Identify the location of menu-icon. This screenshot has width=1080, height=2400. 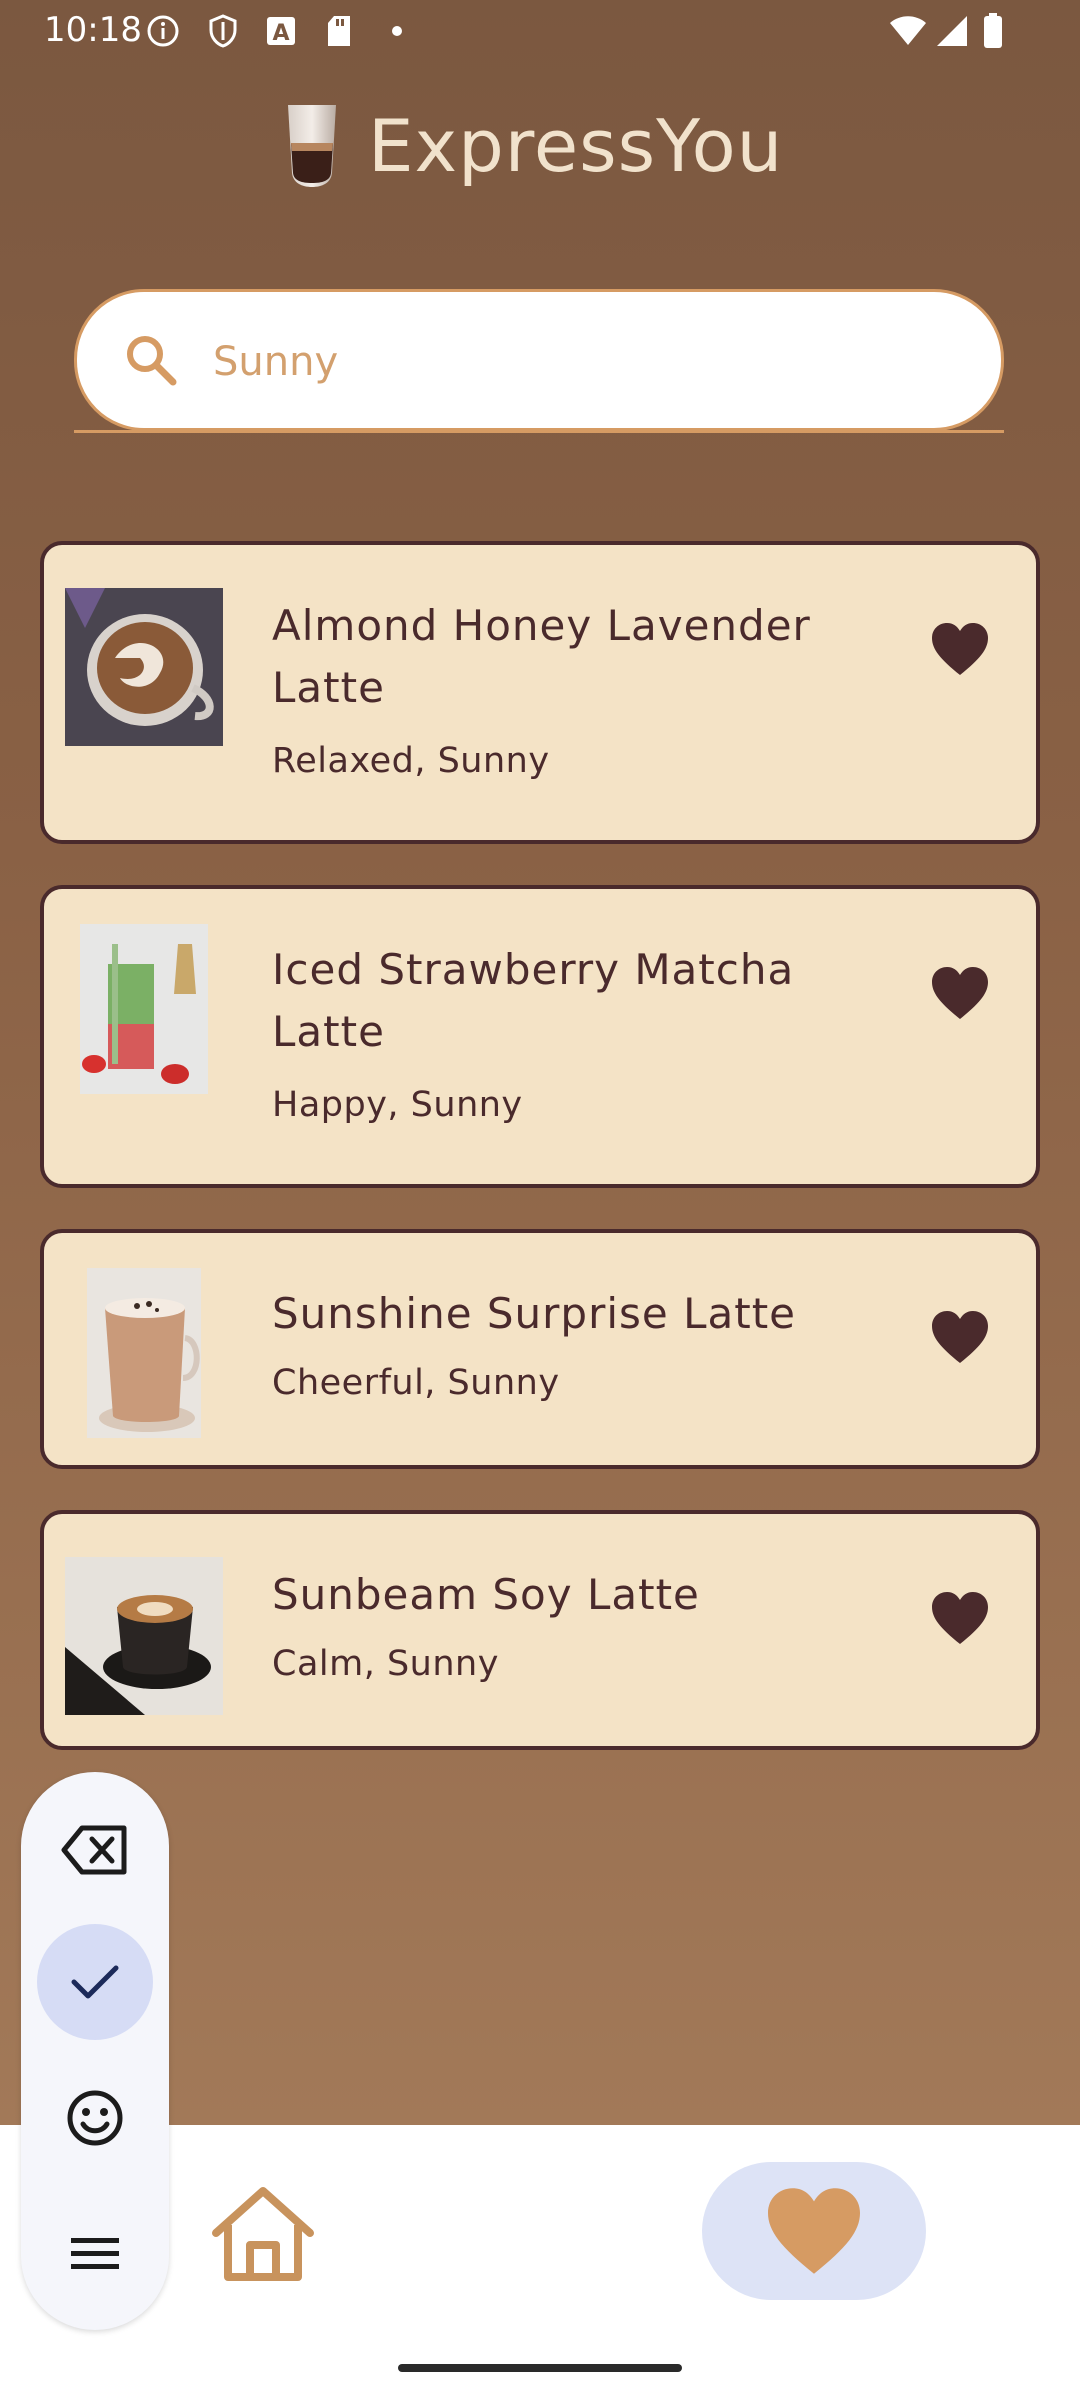
(95, 2253).